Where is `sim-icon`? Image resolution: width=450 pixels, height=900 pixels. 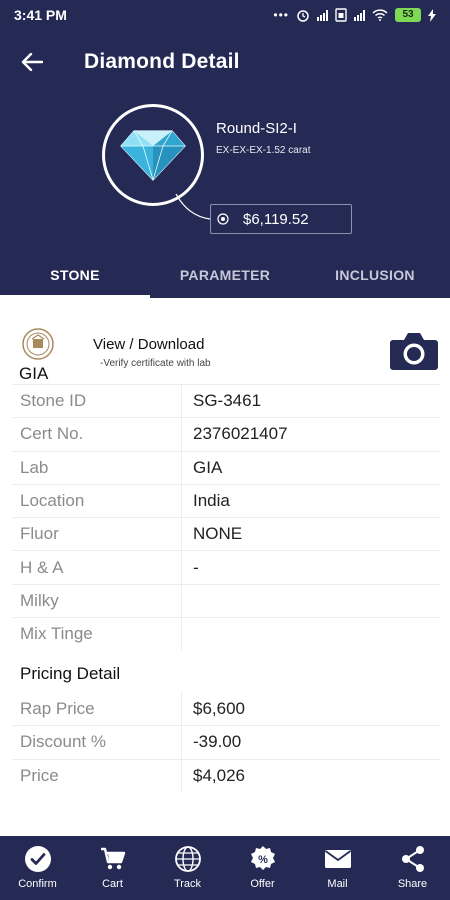 sim-icon is located at coordinates (341, 15).